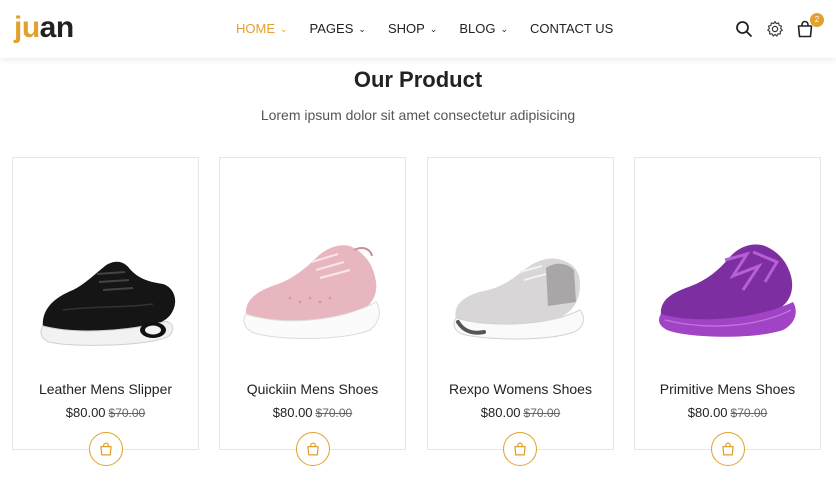 This screenshot has width=836, height=484. What do you see at coordinates (520, 283) in the screenshot?
I see `product-image-grey-sneaker` at bounding box center [520, 283].